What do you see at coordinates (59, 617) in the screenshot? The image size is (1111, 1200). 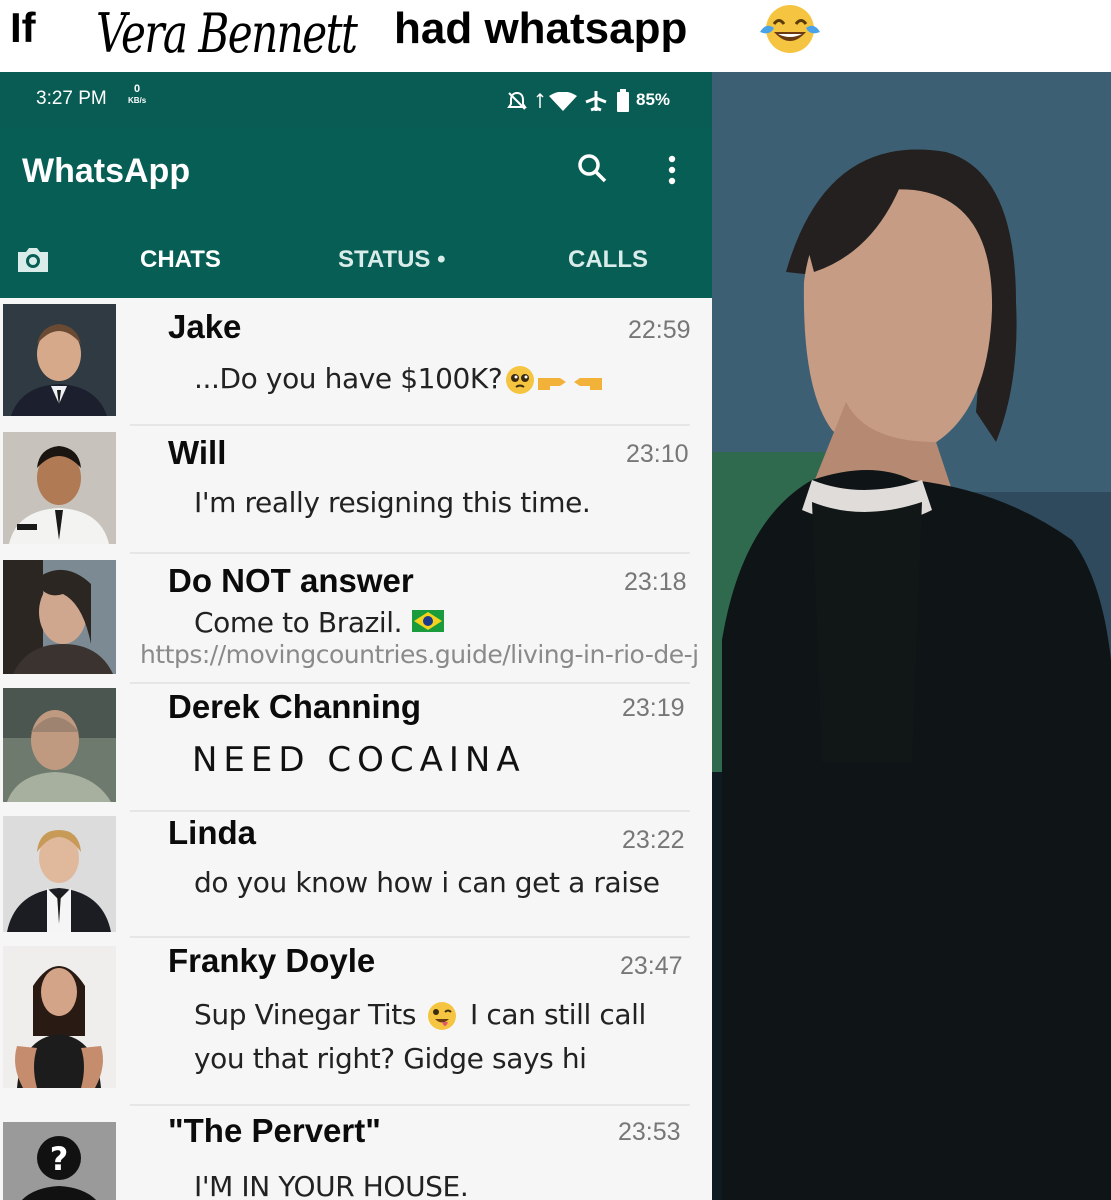 I see `avatar-do-not-answer` at bounding box center [59, 617].